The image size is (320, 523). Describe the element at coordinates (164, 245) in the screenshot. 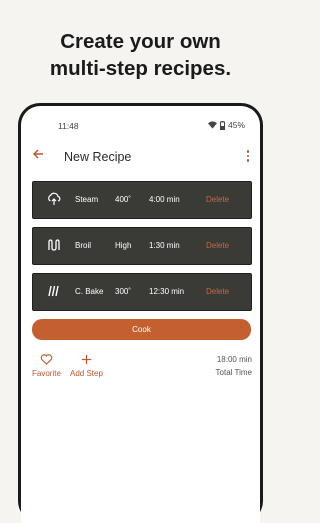

I see `step-duration: 1:30 min` at that location.